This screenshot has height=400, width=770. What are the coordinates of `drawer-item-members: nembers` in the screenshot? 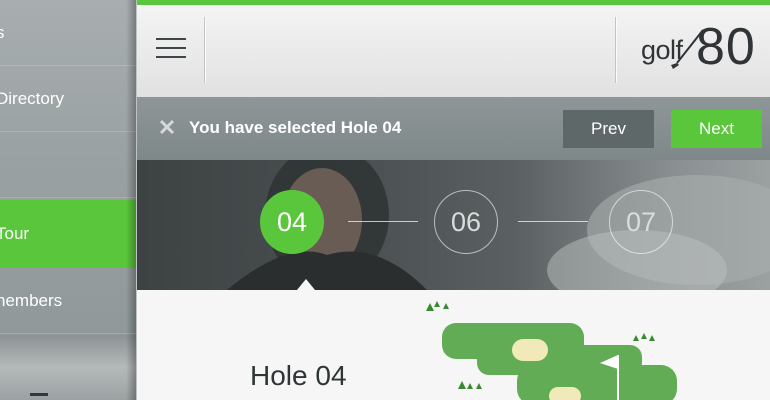 It's located at (68, 301).